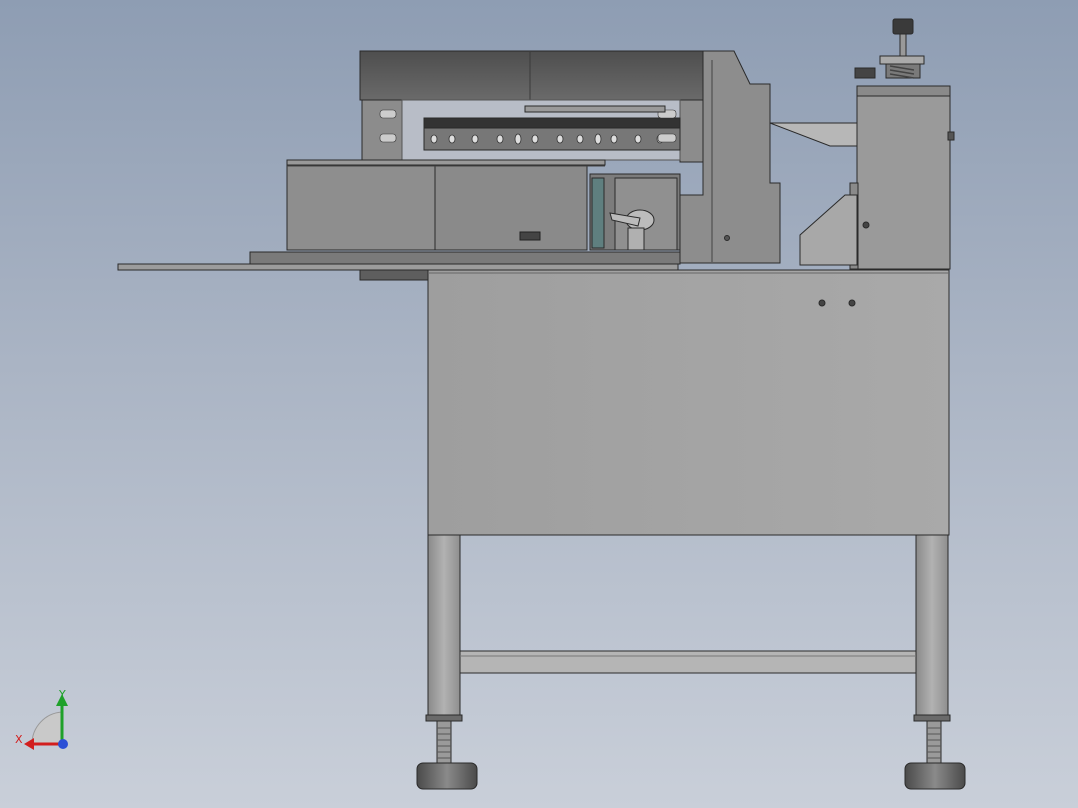 Image resolution: width=1078 pixels, height=808 pixels. What do you see at coordinates (19, 739) in the screenshot?
I see `triad-x-label: X` at bounding box center [19, 739].